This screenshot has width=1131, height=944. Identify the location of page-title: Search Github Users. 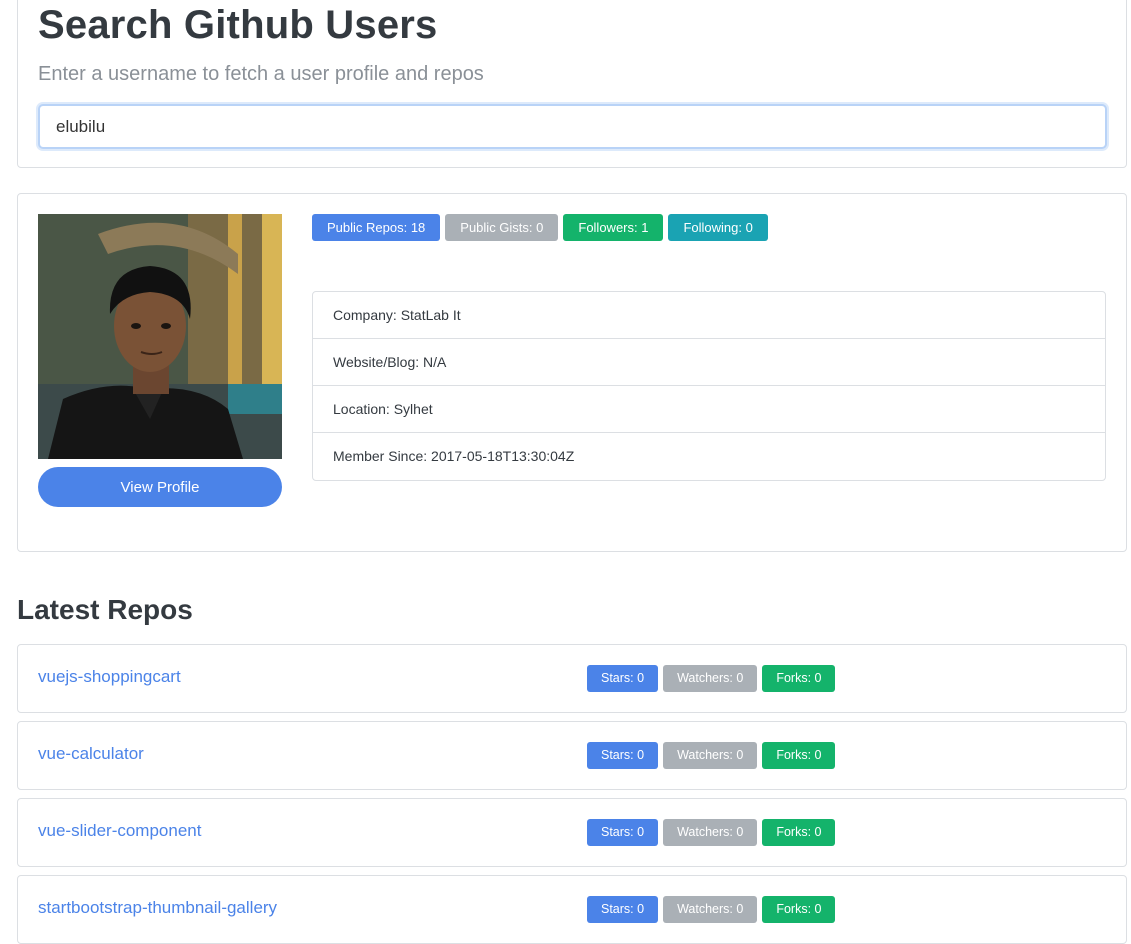
(238, 25).